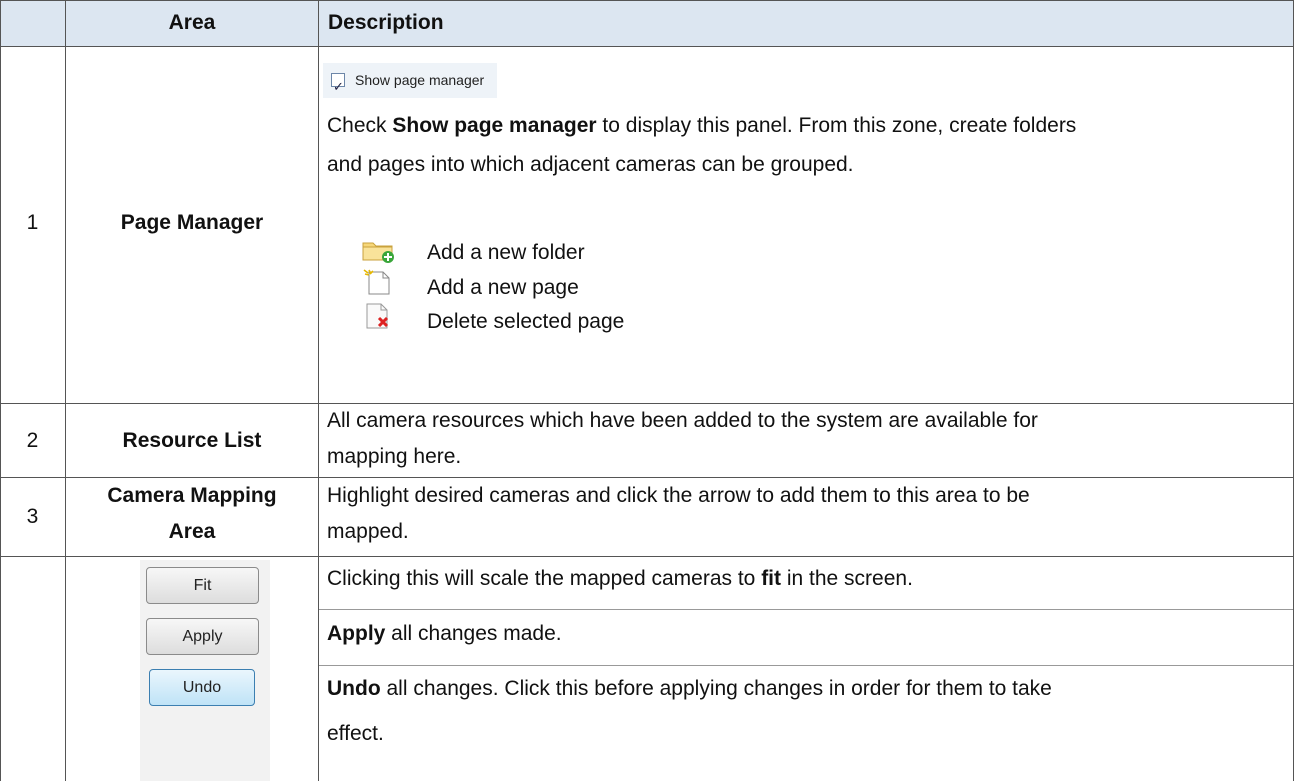 The image size is (1295, 781). Describe the element at coordinates (386, 22) in the screenshot. I see `header-description: Description` at that location.